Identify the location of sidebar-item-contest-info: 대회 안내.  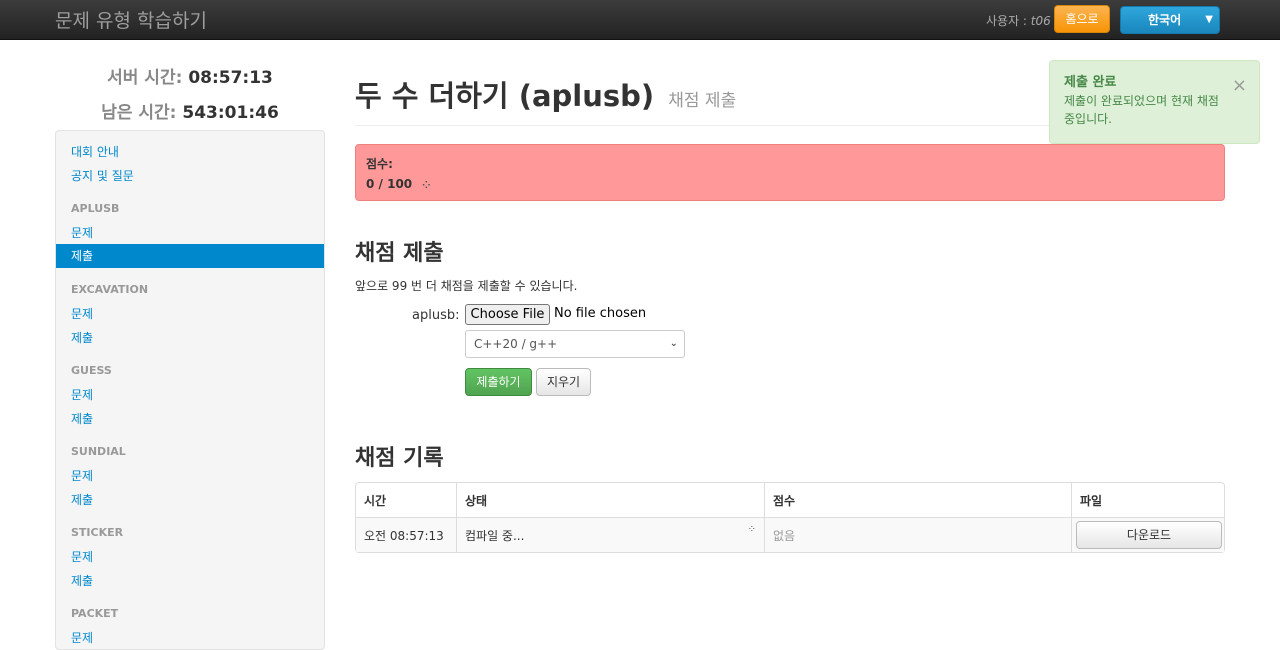
(95, 151).